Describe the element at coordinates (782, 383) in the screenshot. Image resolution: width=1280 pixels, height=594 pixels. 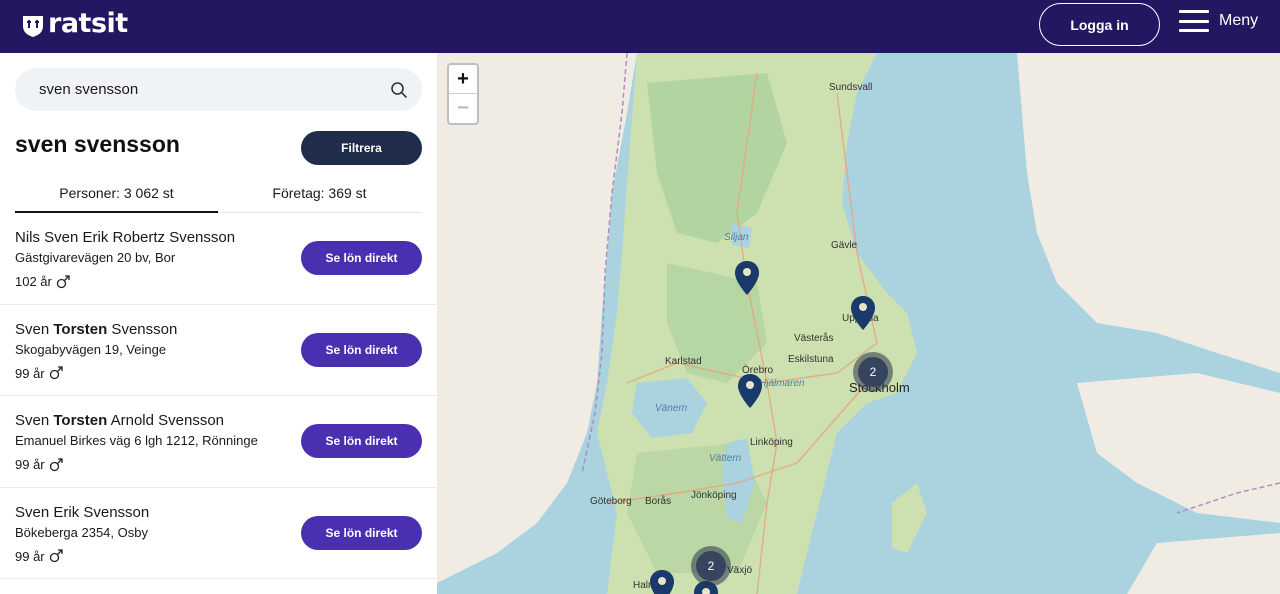
I see `map-label: Hjälmaren` at that location.